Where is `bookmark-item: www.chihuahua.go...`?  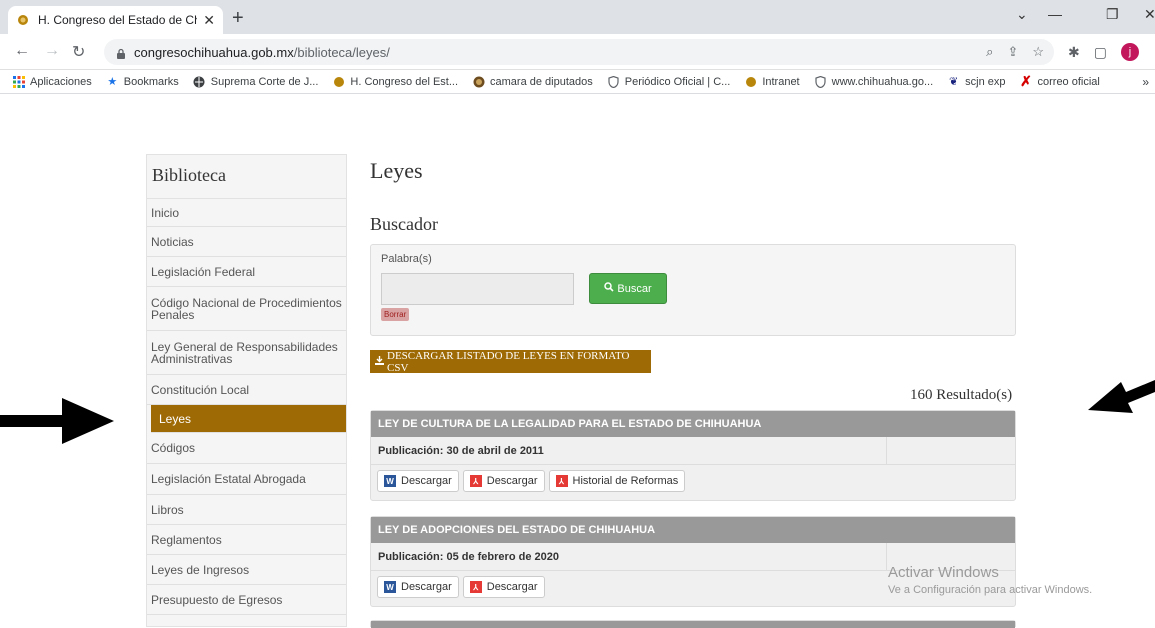
bookmark-item: www.chihuahua.go... is located at coordinates (874, 81).